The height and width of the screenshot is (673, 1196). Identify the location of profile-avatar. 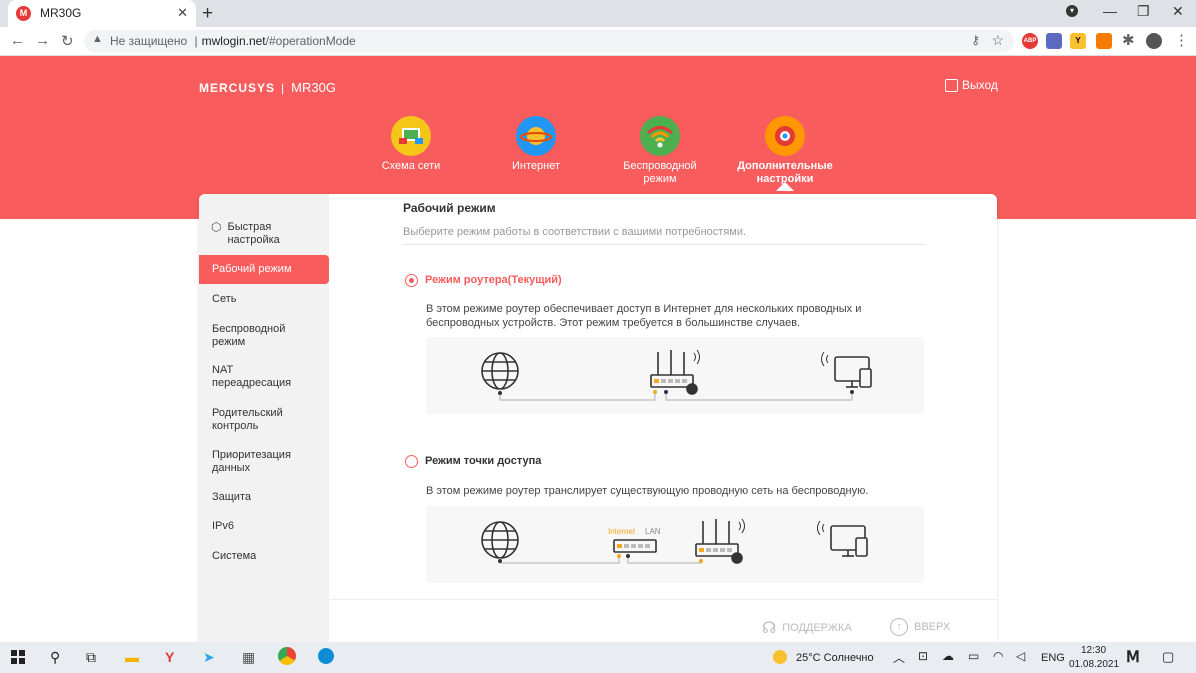
(1154, 41).